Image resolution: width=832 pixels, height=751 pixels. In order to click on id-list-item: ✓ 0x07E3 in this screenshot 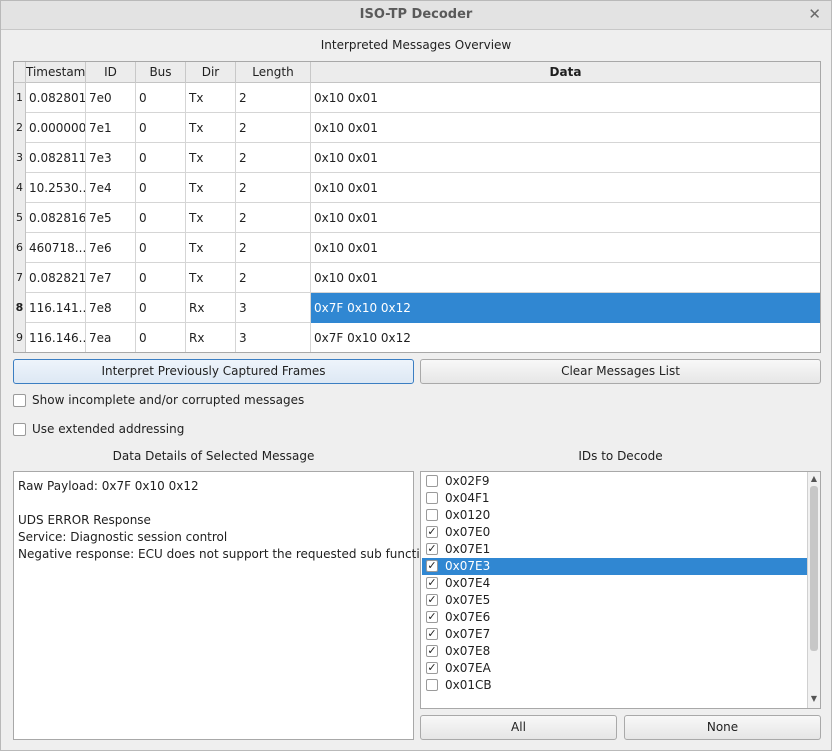, I will do `click(614, 566)`.